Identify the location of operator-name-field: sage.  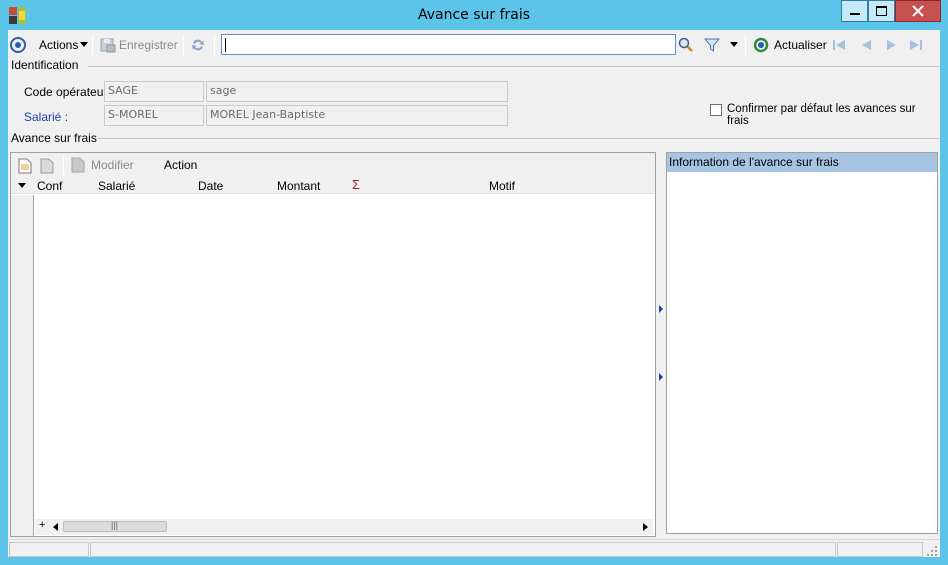
(357, 91).